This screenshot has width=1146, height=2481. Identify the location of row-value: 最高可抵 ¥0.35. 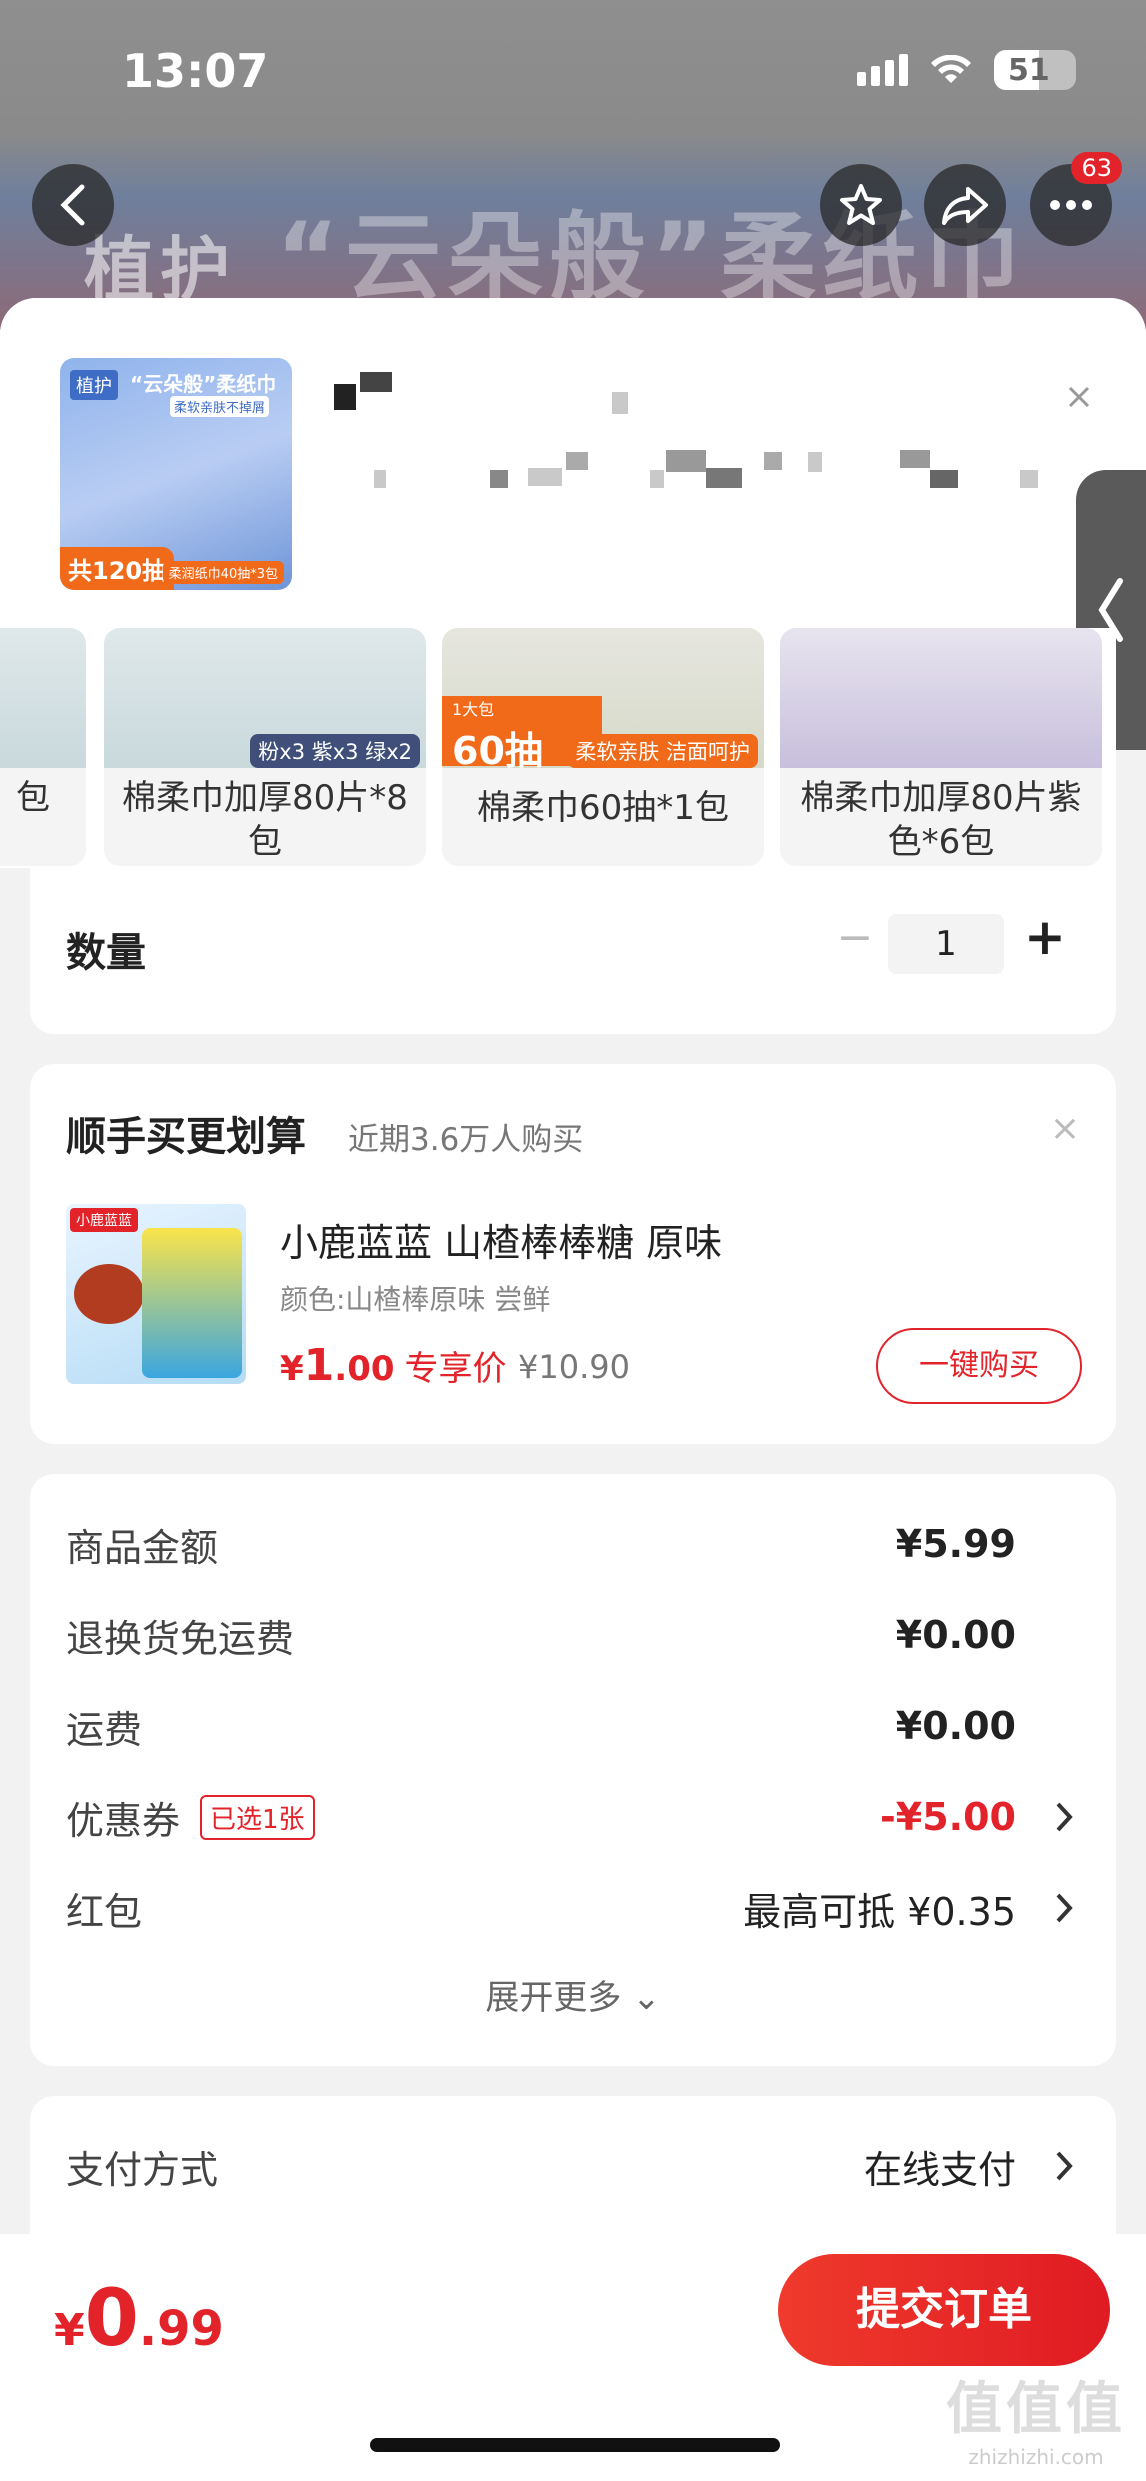
(879, 1911).